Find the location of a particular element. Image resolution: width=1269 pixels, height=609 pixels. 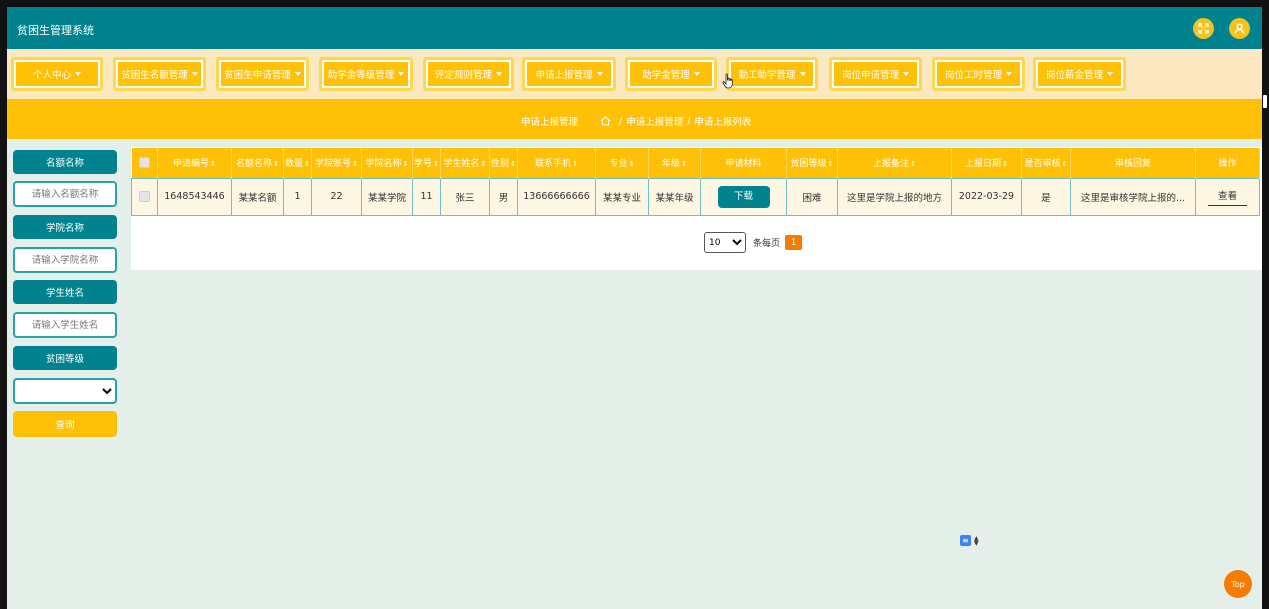

column-header: 年级⇕ is located at coordinates (674, 163).